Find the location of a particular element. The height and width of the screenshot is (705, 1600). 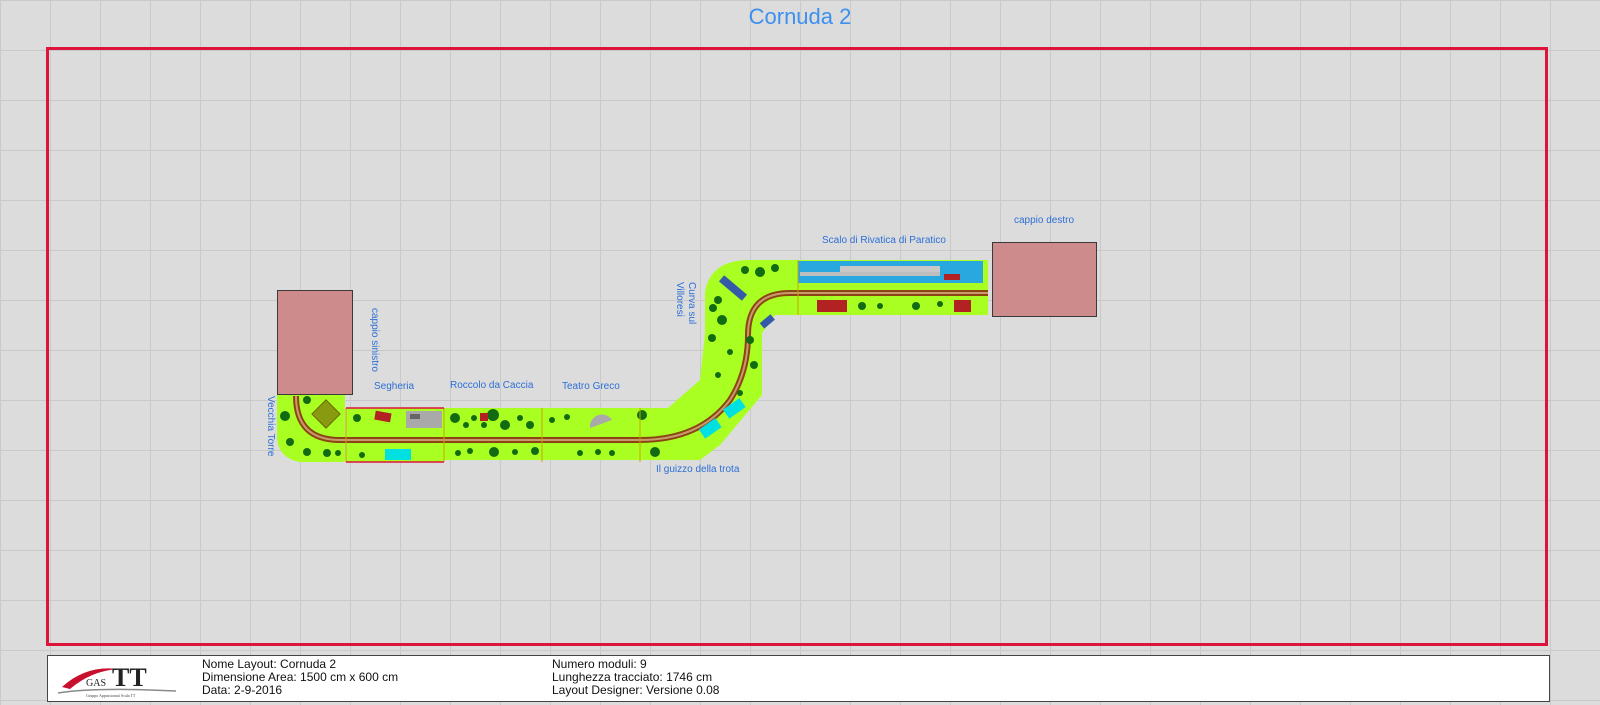

logo-tt-text: TT is located at coordinates (129, 677).